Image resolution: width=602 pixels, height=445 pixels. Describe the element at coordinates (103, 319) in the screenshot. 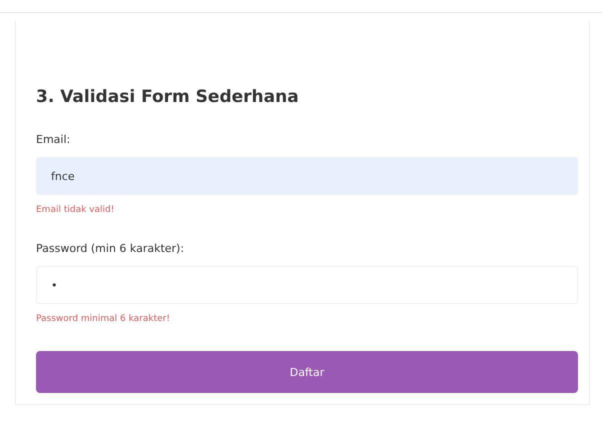

I see `error-message: Password minimal 6 karakter!` at that location.